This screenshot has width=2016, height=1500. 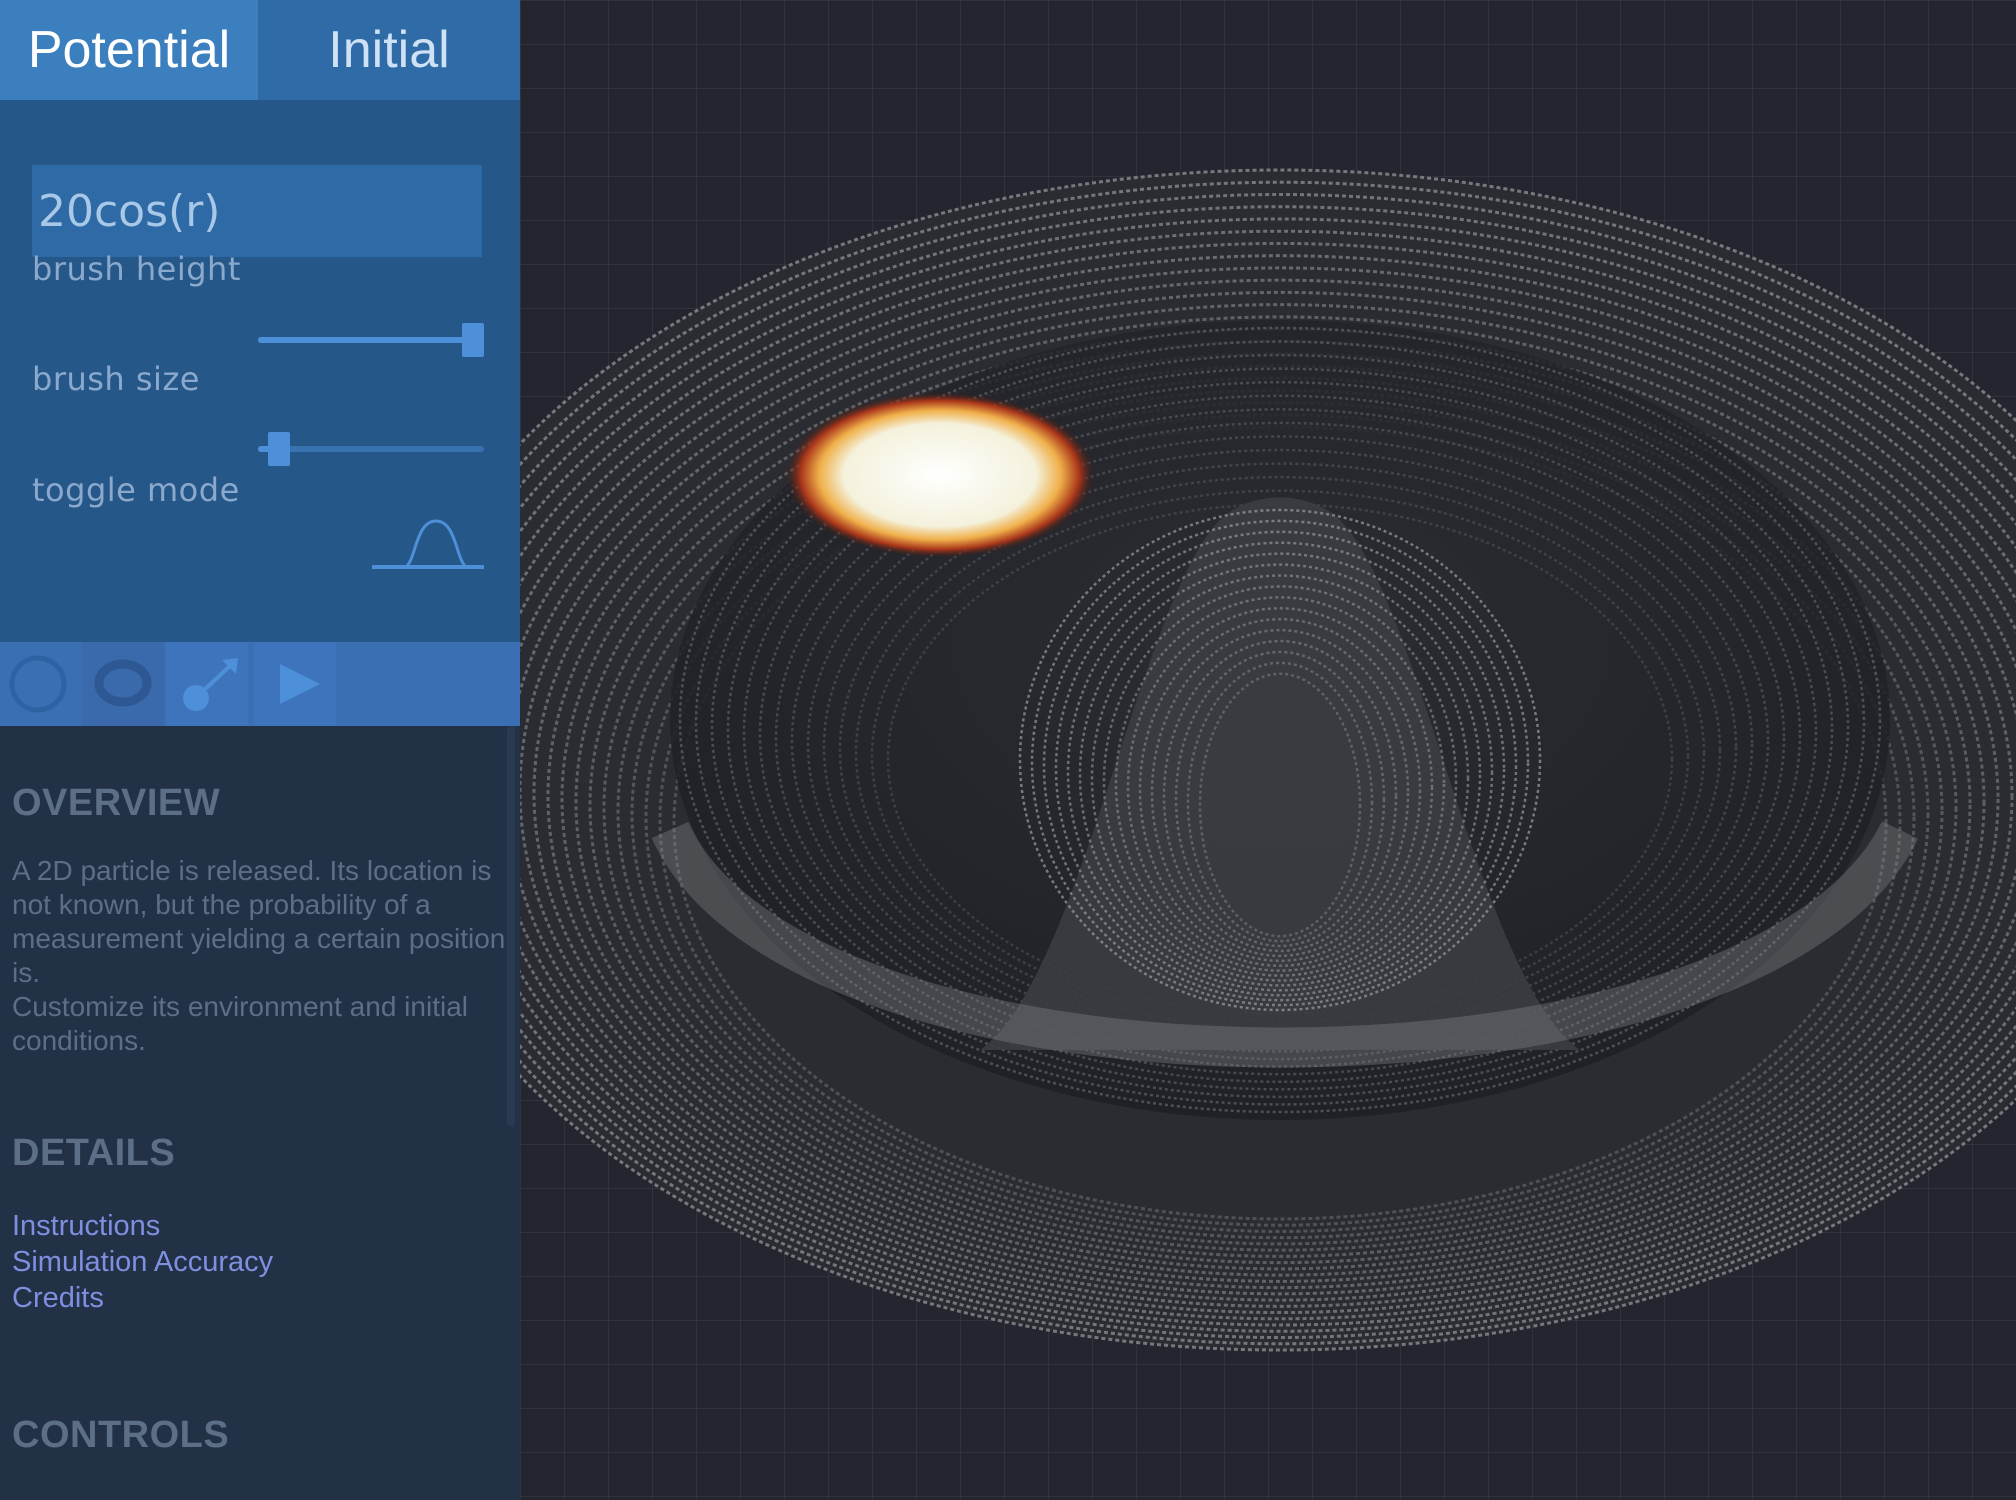 I want to click on overview-heading: OVERVIEW, so click(x=116, y=803).